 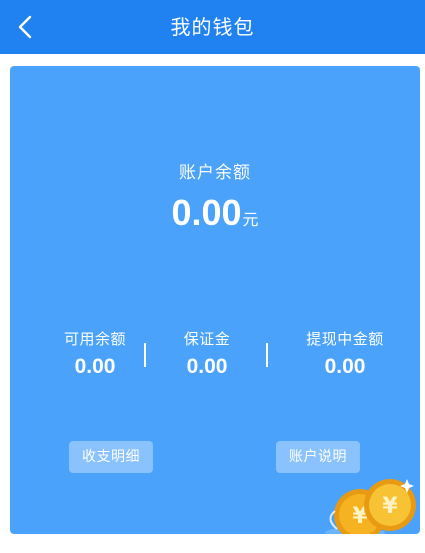 I want to click on page-title: 我的钱包, so click(x=212, y=27).